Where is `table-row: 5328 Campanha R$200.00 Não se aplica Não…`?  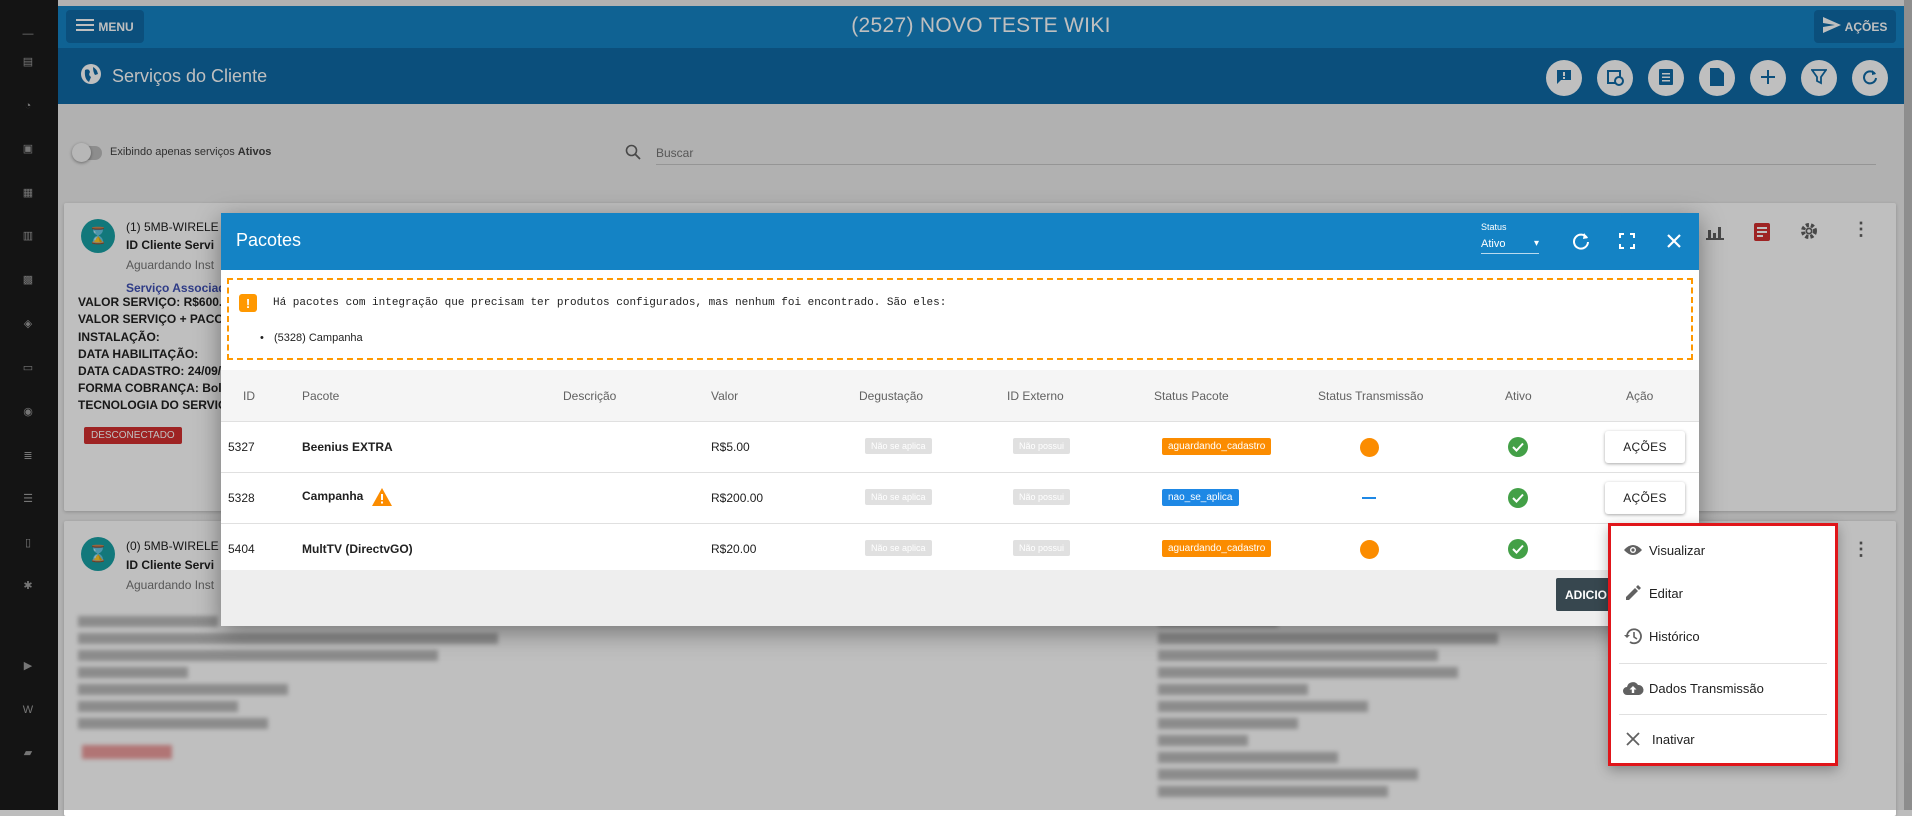
table-row: 5328 Campanha R$200.00 Não se aplica Não… is located at coordinates (960, 498).